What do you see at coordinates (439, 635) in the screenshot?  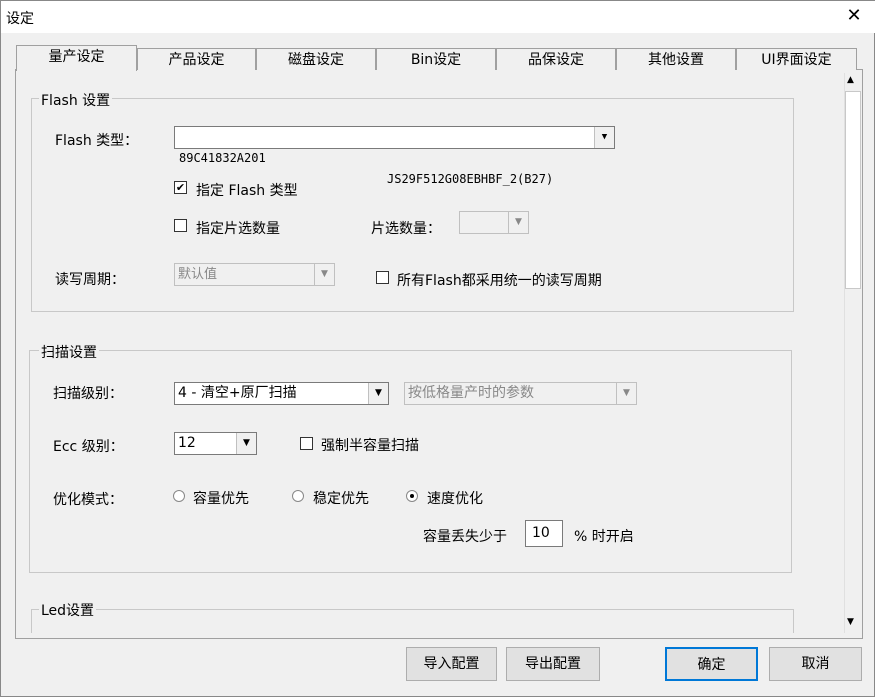 I see `clip-mask` at bounding box center [439, 635].